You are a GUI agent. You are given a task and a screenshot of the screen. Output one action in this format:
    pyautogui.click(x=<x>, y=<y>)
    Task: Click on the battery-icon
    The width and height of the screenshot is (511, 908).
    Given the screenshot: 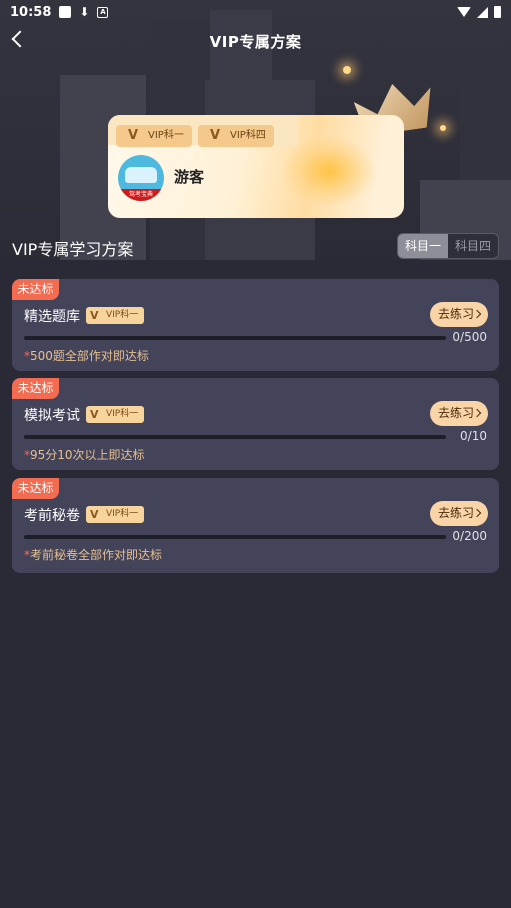 What is the action you would take?
    pyautogui.click(x=497, y=12)
    